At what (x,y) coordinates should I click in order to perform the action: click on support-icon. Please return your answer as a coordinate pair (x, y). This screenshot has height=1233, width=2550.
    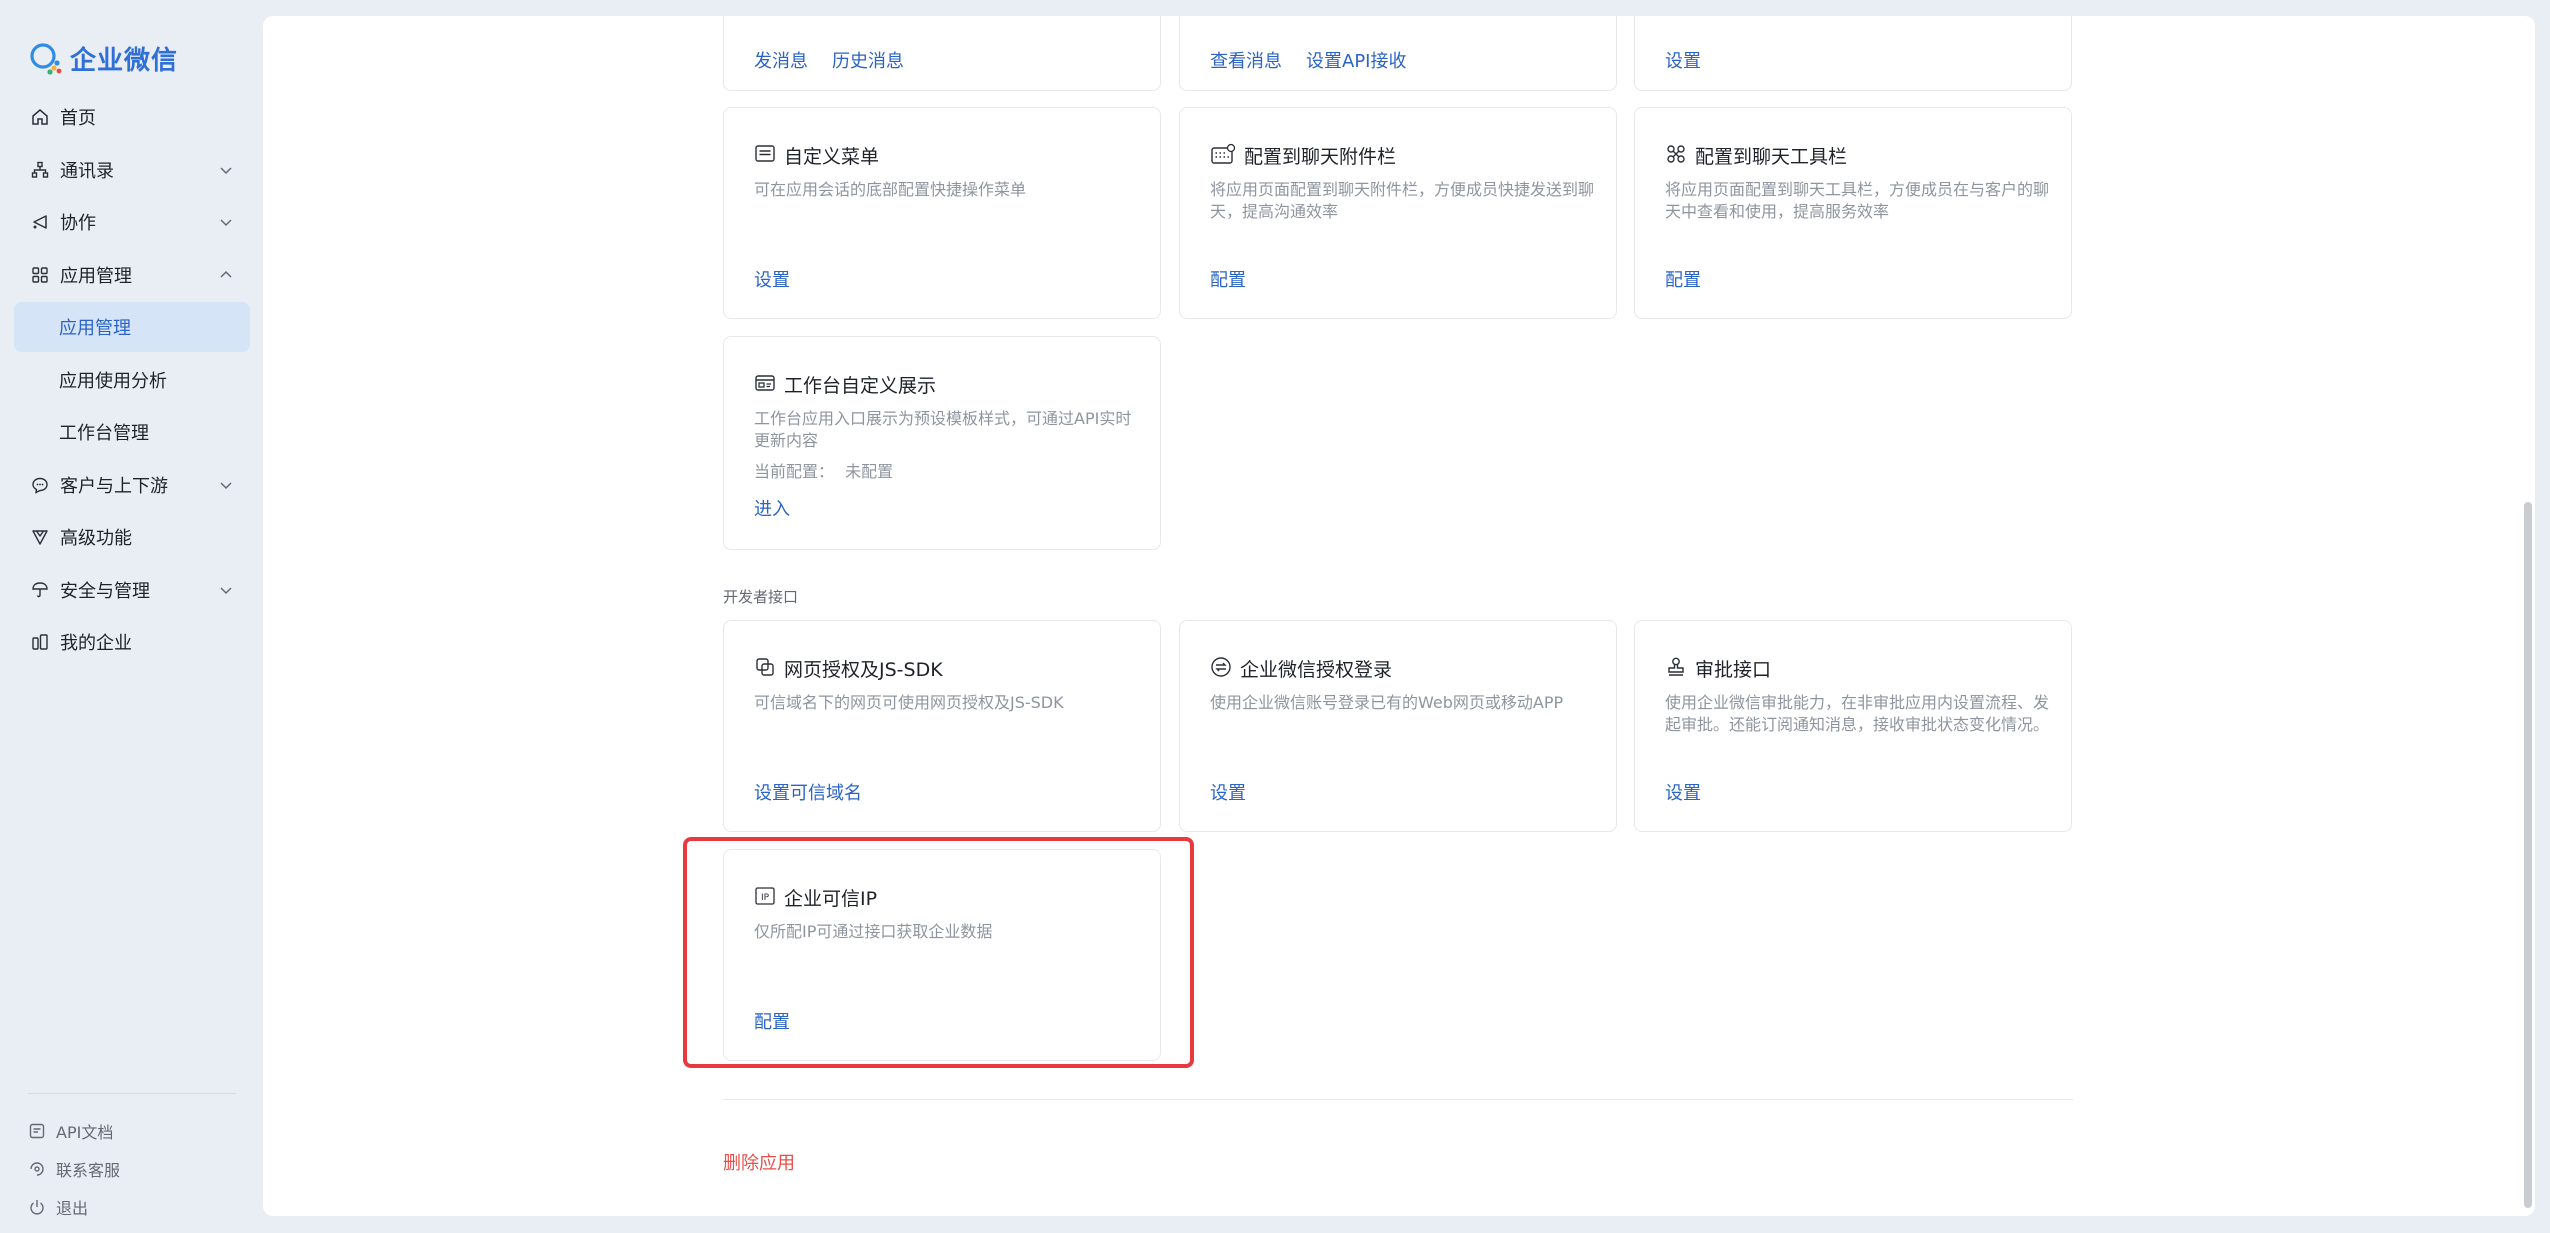
    Looking at the image, I should click on (37, 1169).